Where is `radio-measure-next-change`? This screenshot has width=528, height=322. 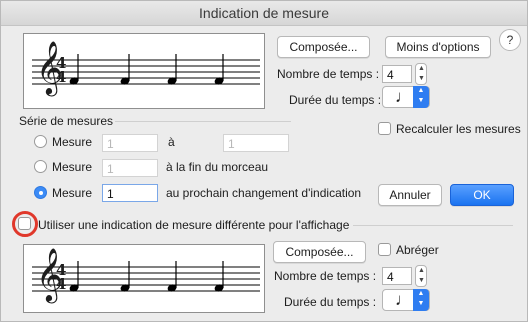 radio-measure-next-change is located at coordinates (40, 192).